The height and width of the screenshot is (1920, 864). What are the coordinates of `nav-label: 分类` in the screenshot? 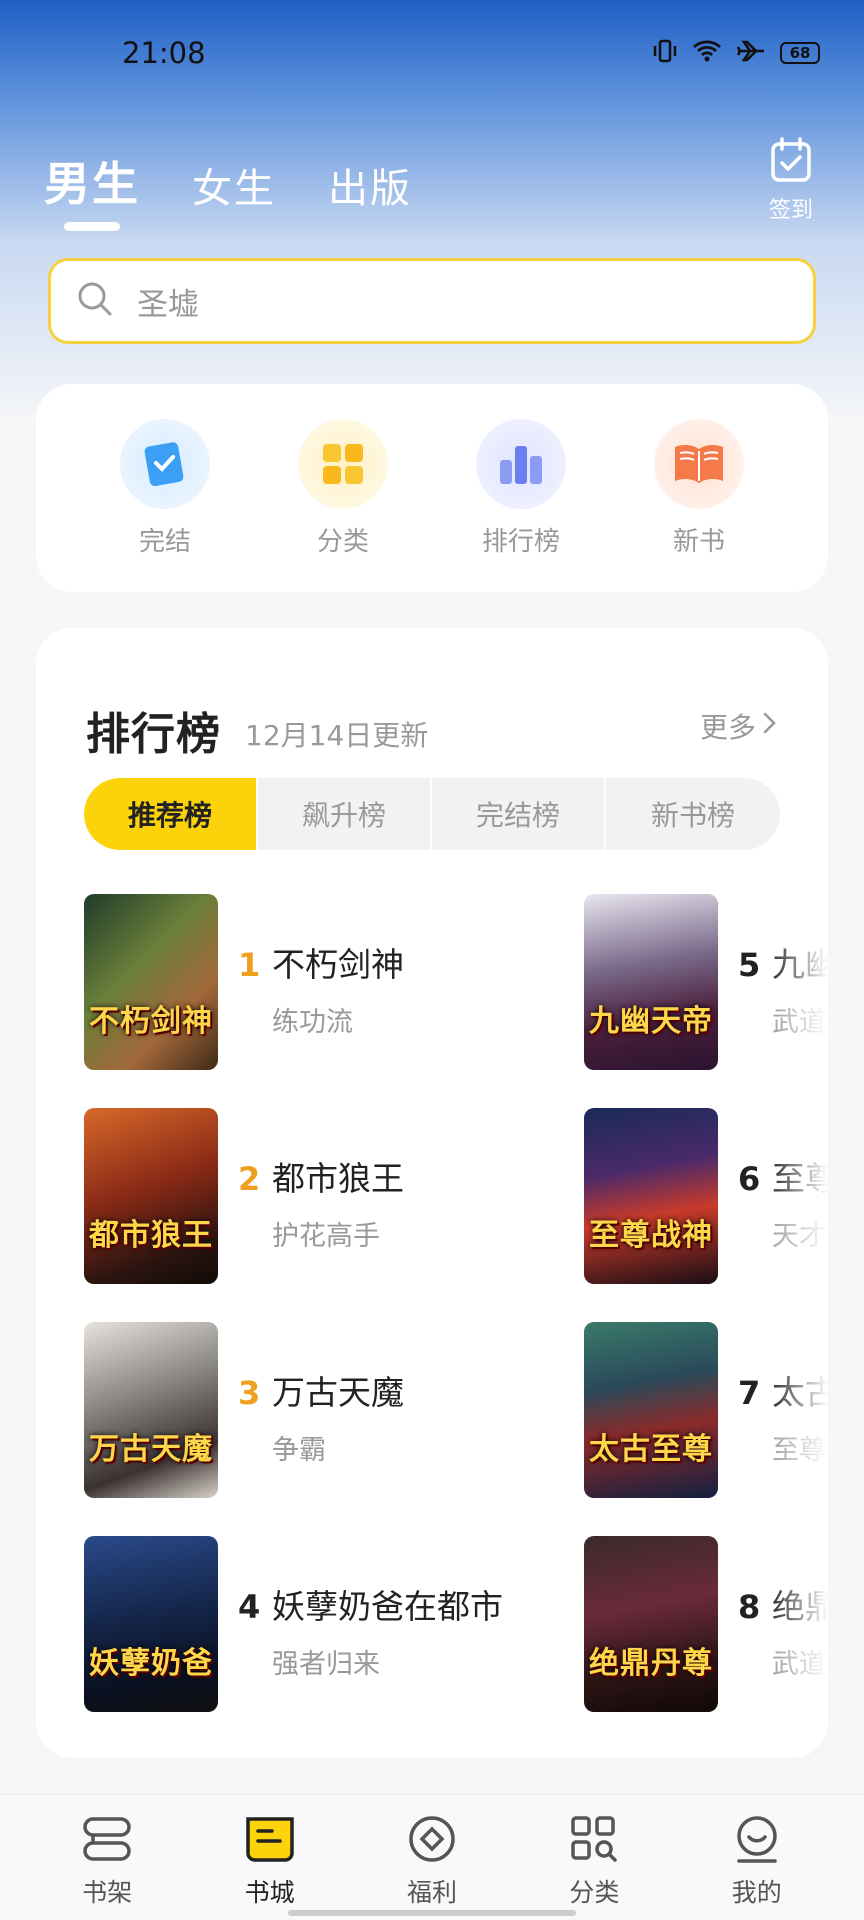 It's located at (594, 1892).